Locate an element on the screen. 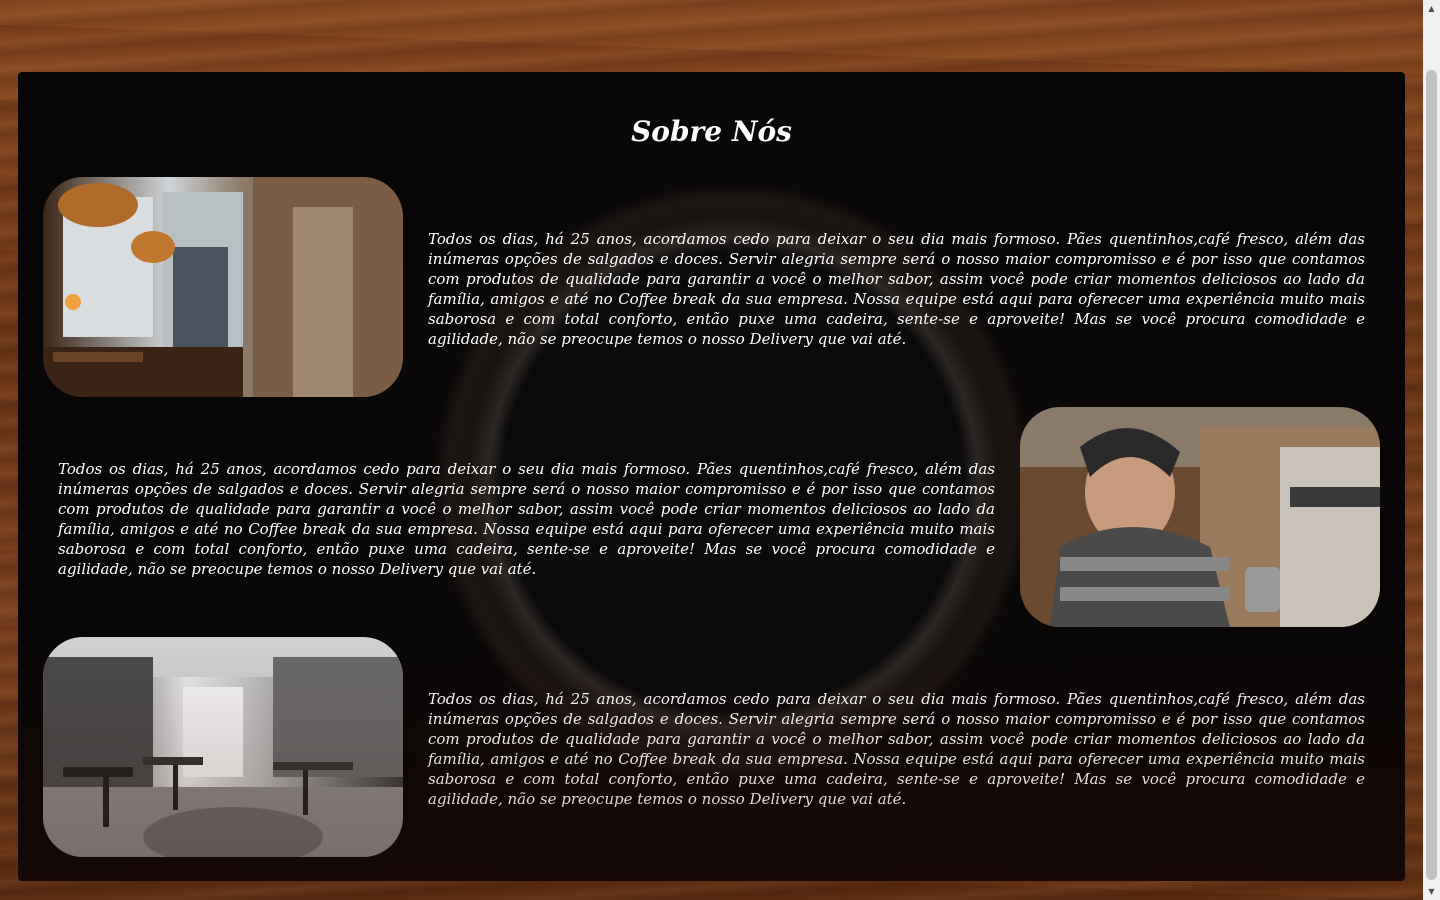 The width and height of the screenshot is (1440, 900). barista-photo is located at coordinates (1200, 517).